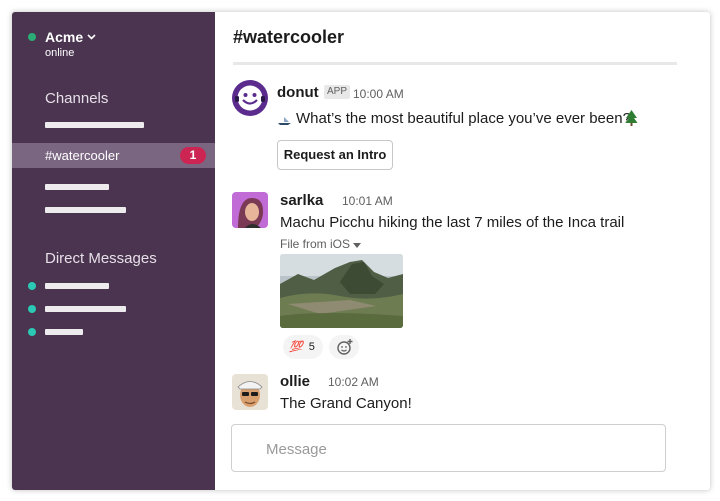 This screenshot has height=501, width=720. Describe the element at coordinates (456, 449) in the screenshot. I see `message-input` at that location.